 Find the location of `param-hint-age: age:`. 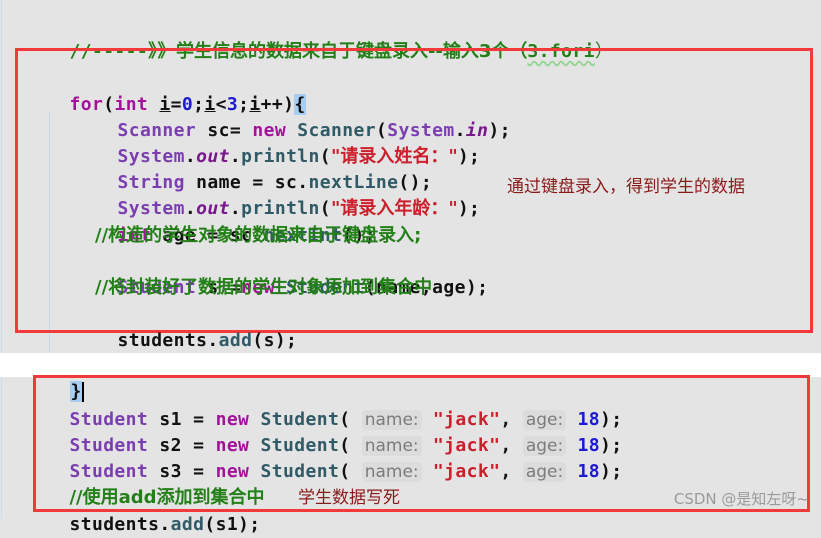

param-hint-age: age: is located at coordinates (544, 472).